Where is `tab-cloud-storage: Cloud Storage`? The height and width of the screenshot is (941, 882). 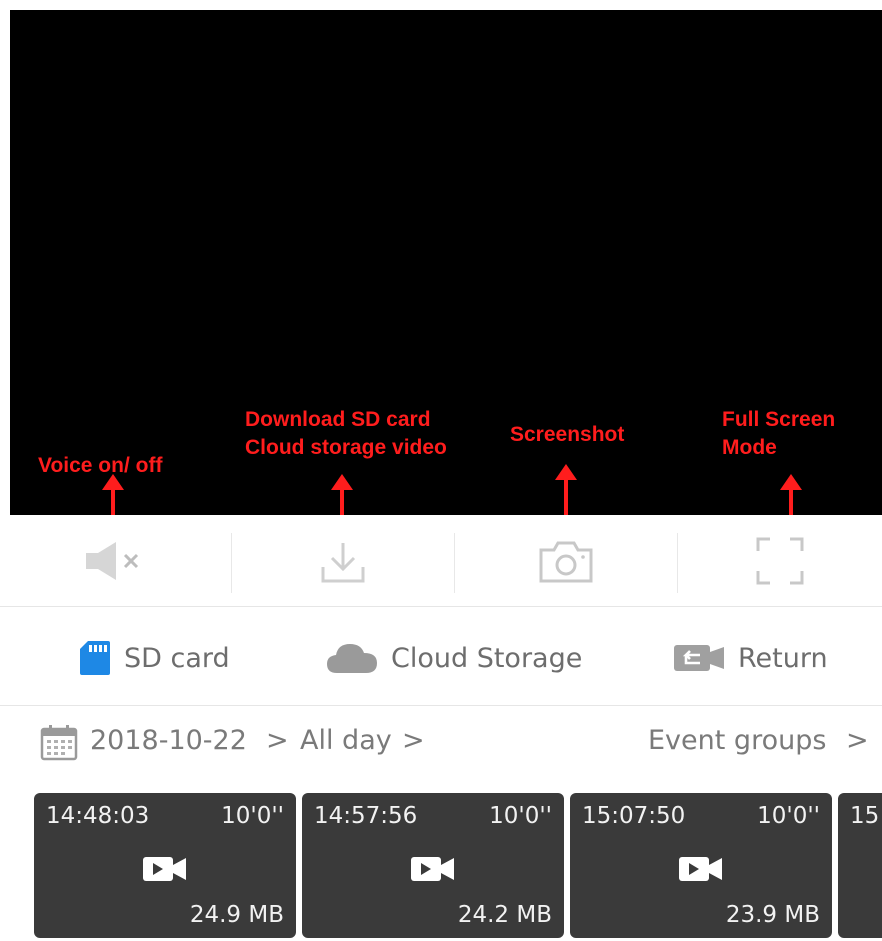
tab-cloud-storage: Cloud Storage is located at coordinates (453, 658).